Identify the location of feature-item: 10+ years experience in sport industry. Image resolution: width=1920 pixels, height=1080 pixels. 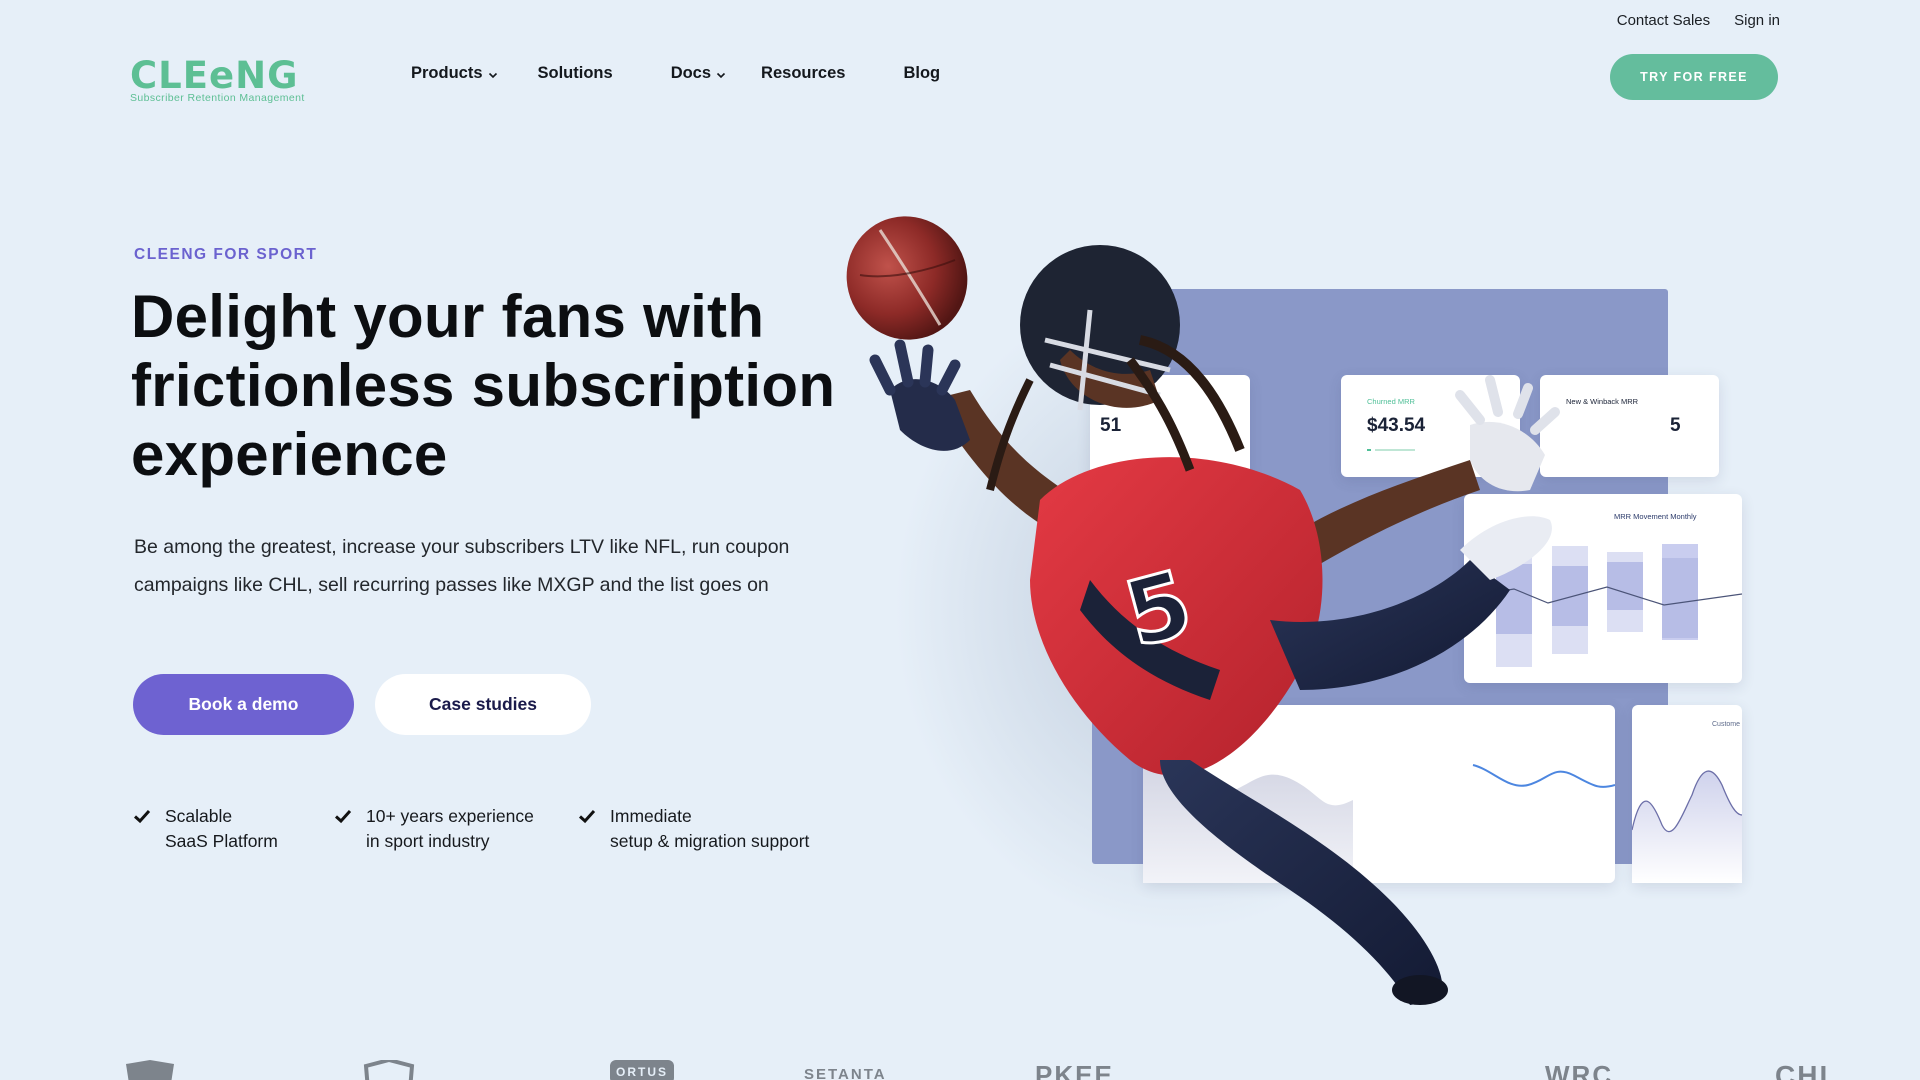
(434, 829).